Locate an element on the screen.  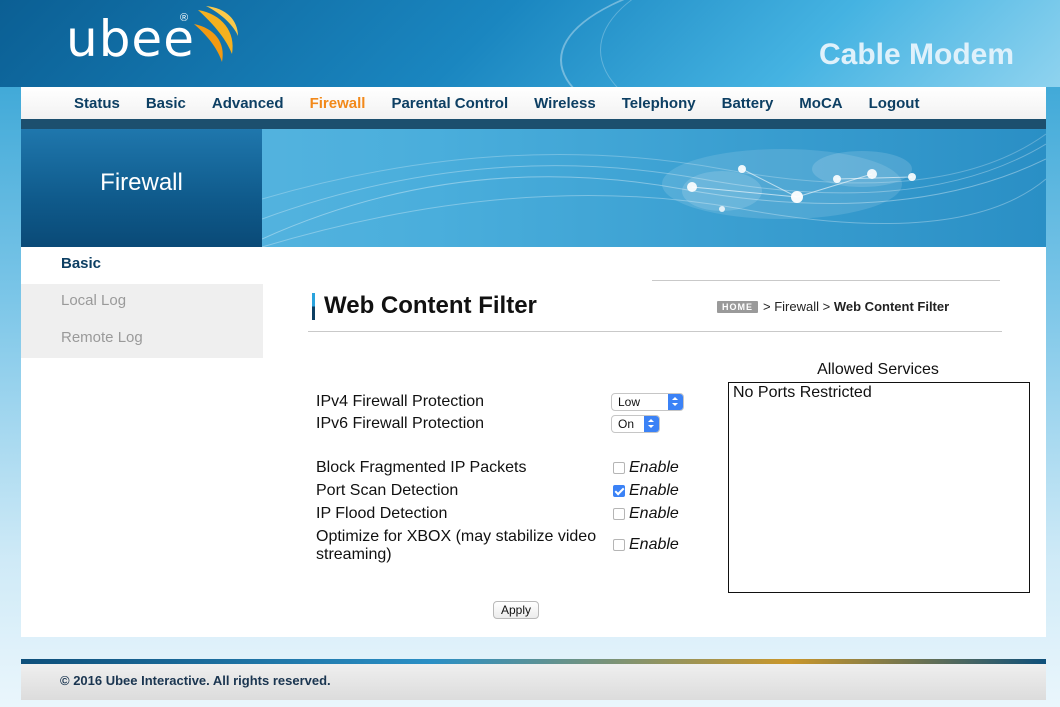
sidebar-item-local-log: Local Log is located at coordinates (142, 302).